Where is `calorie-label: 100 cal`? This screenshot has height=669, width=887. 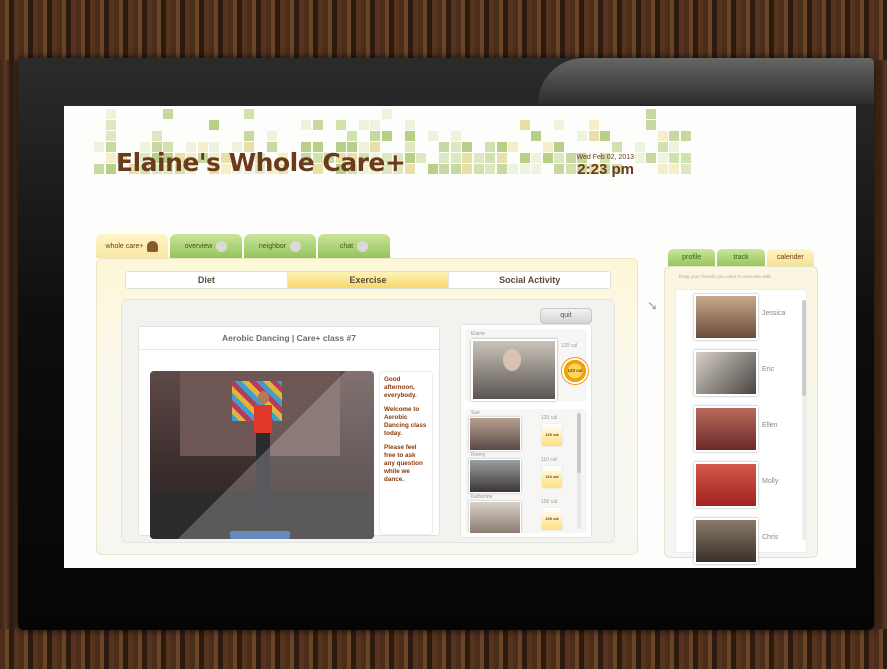
calorie-label: 100 cal is located at coordinates (549, 502).